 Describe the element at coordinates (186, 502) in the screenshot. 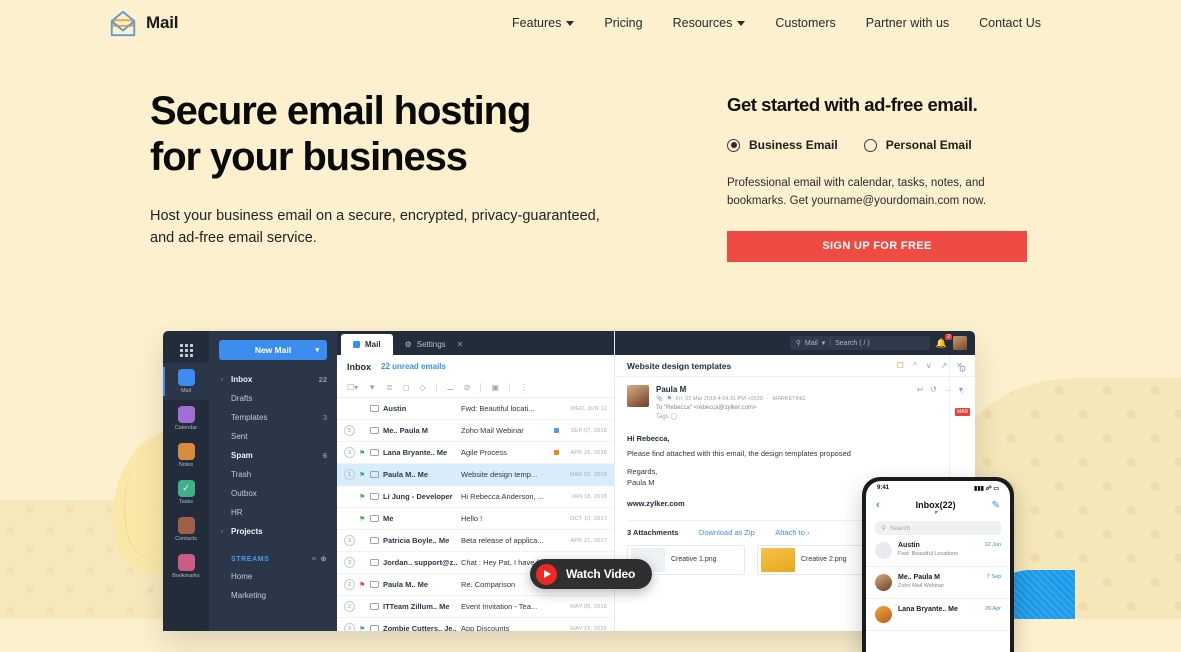

I see `rail-label: Tasks` at that location.